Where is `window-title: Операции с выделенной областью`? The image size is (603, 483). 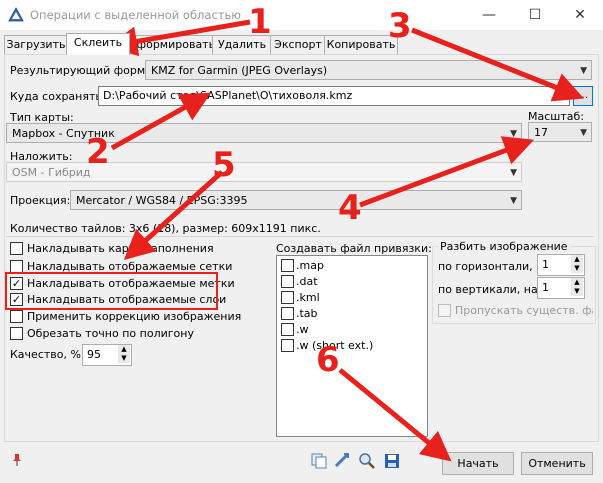 window-title: Операции с выделенной областью is located at coordinates (135, 15).